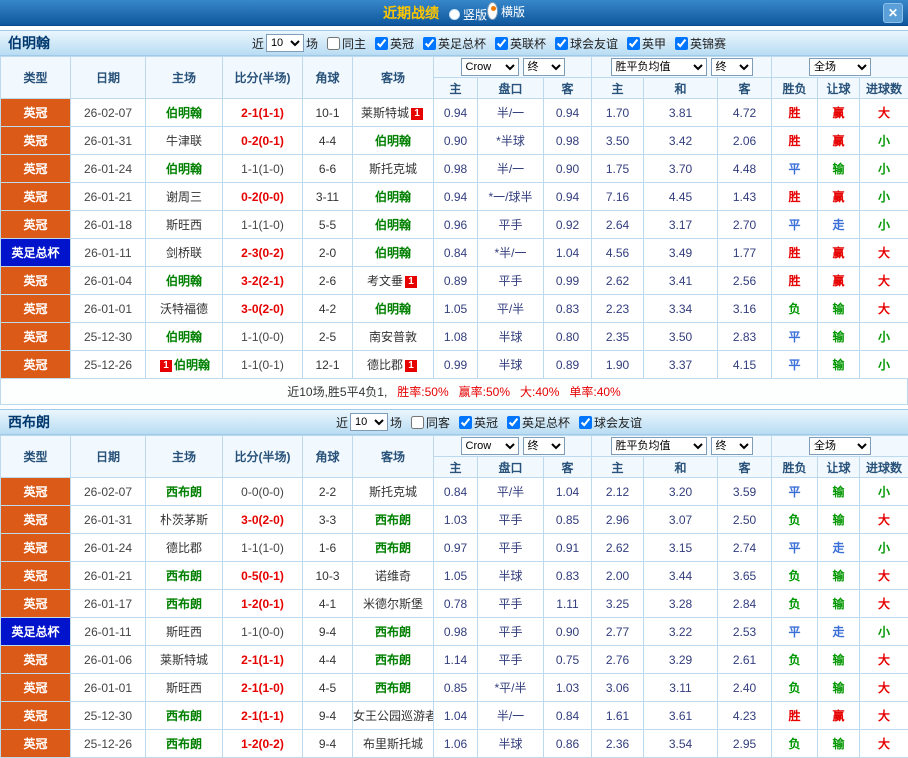 This screenshot has width=908, height=758. What do you see at coordinates (745, 113) in the screenshot?
I see `odds-away-cell: 4.72` at bounding box center [745, 113].